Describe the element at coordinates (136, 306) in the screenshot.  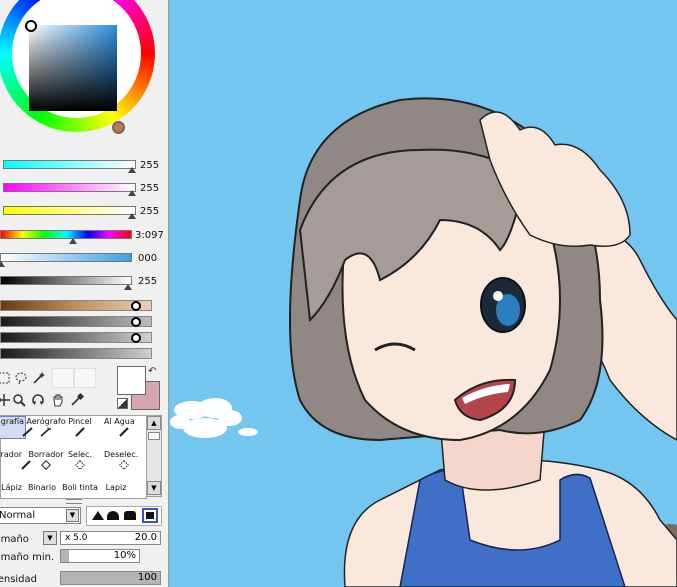
I see `mix-bar-1-knob` at that location.